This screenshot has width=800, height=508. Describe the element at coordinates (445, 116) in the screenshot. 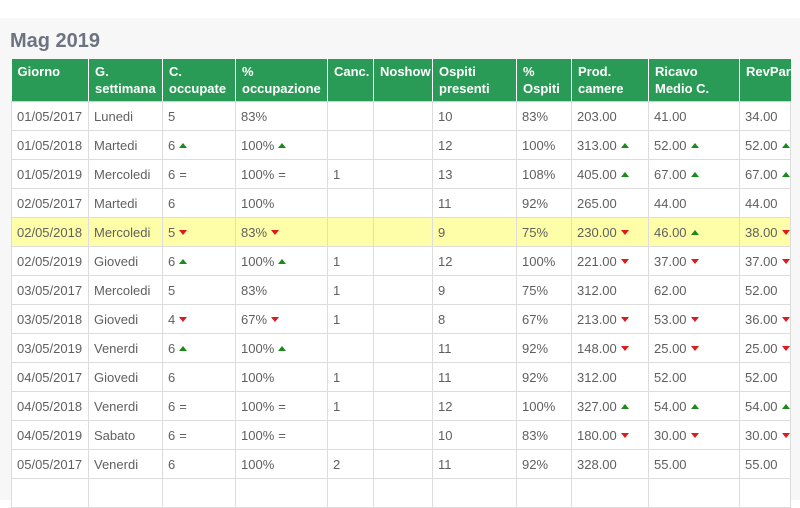

I see `cell-value: 10` at that location.